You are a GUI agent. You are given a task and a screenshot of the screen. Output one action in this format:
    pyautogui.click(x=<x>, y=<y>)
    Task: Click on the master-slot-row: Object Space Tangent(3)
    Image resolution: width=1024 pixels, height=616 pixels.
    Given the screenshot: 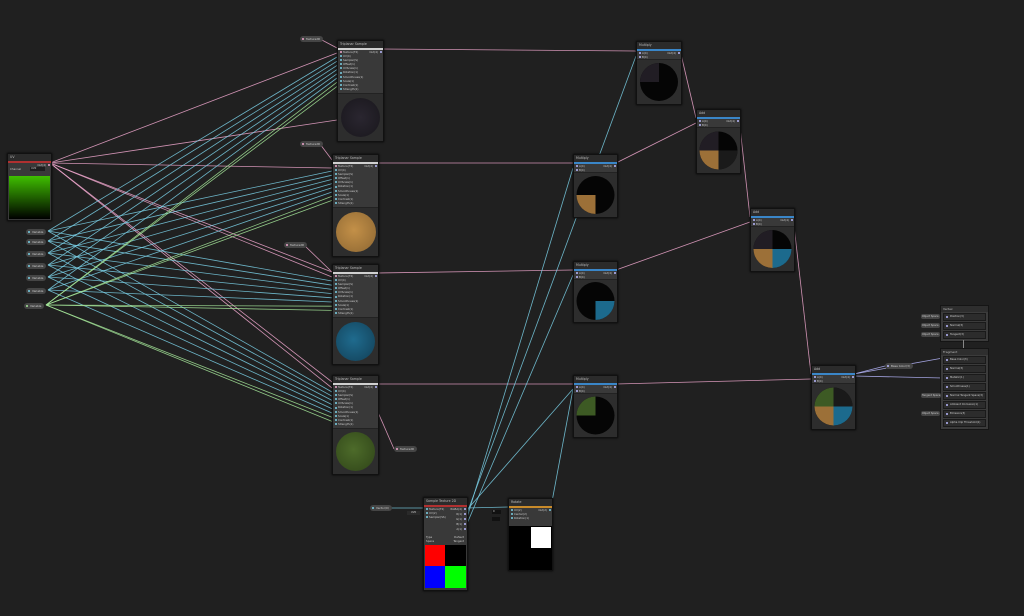 What is the action you would take?
    pyautogui.click(x=954, y=334)
    